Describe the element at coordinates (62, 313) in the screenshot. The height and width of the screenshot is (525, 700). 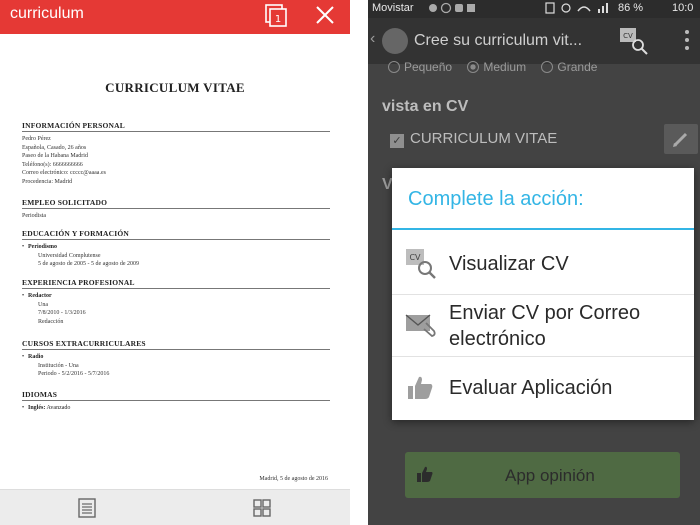
I see `experience-detail: 7/8/2010 - 1/3/2016` at that location.